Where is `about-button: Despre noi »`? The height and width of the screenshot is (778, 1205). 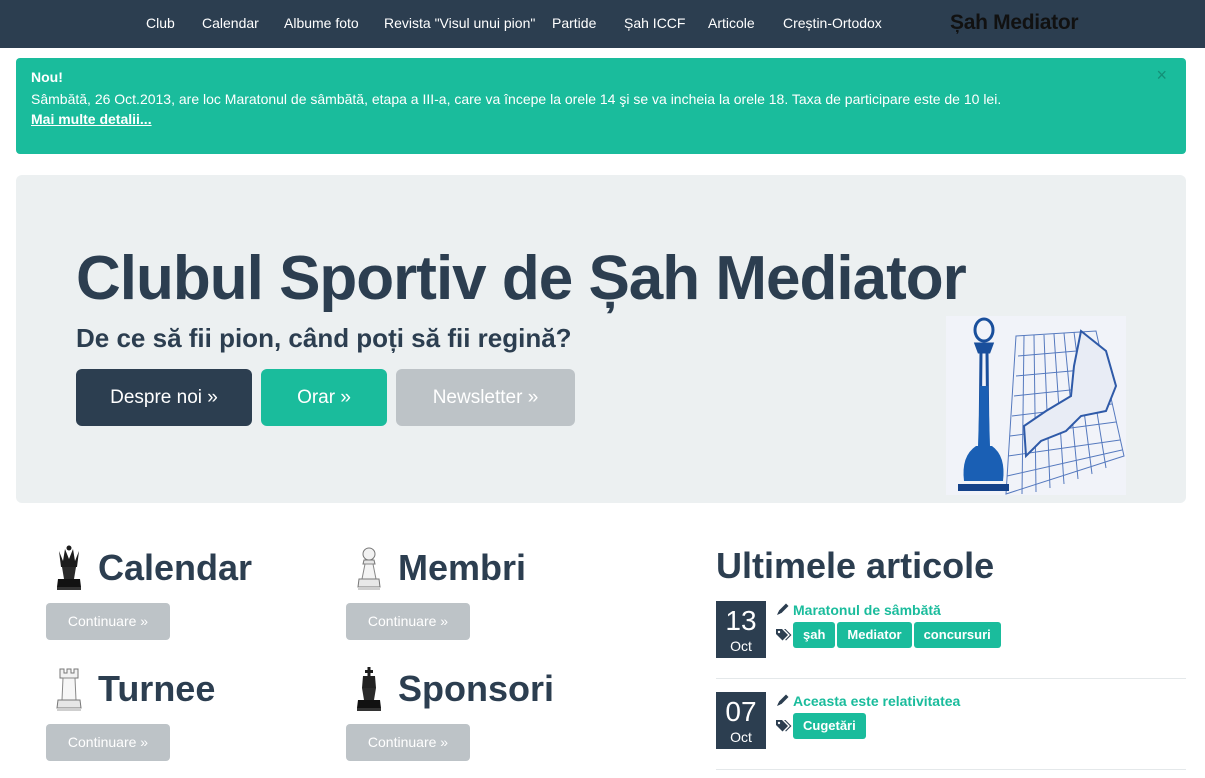
about-button: Despre noi » is located at coordinates (164, 397).